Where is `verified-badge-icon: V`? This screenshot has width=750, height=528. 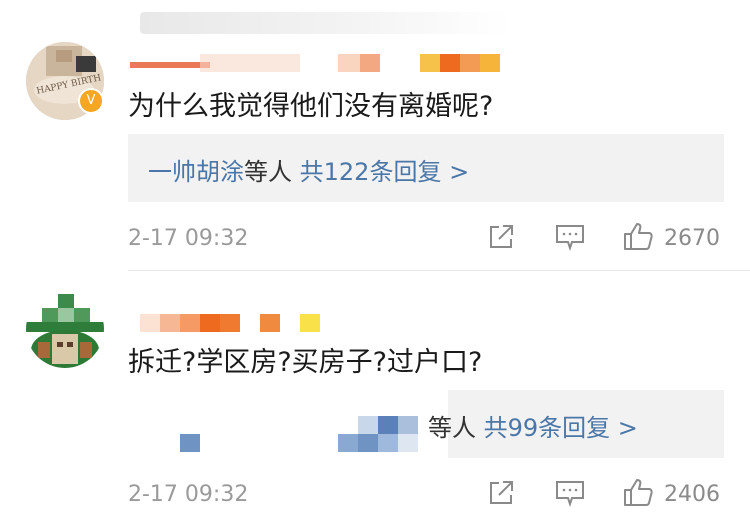 verified-badge-icon: V is located at coordinates (91, 101).